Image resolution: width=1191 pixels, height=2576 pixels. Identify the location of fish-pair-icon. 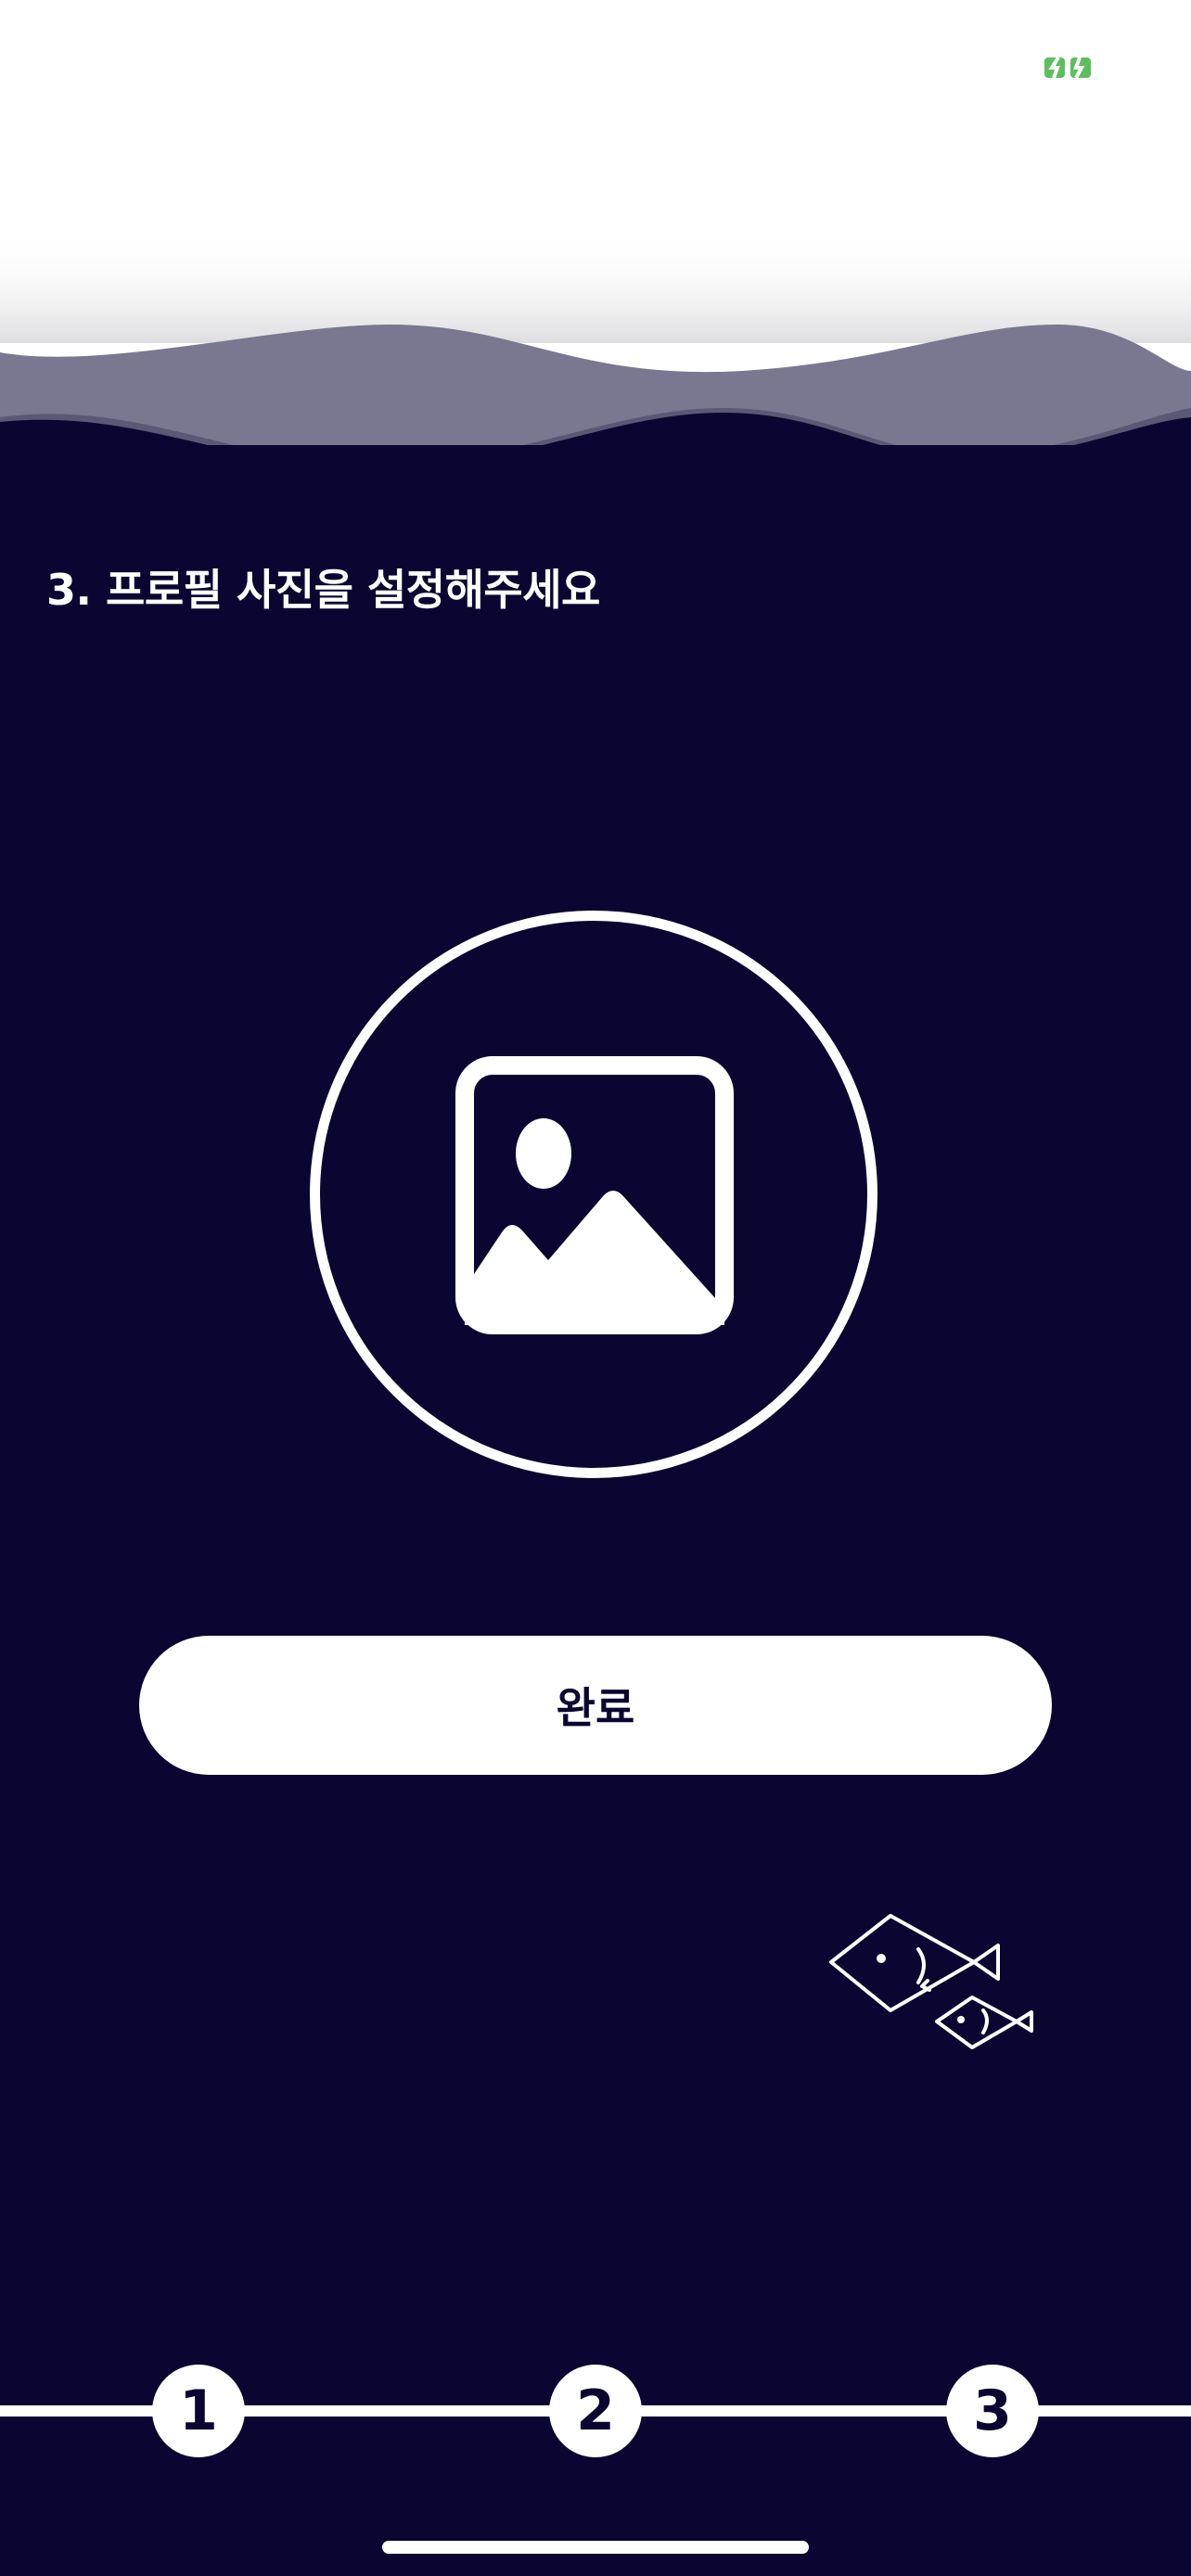
(931, 1981).